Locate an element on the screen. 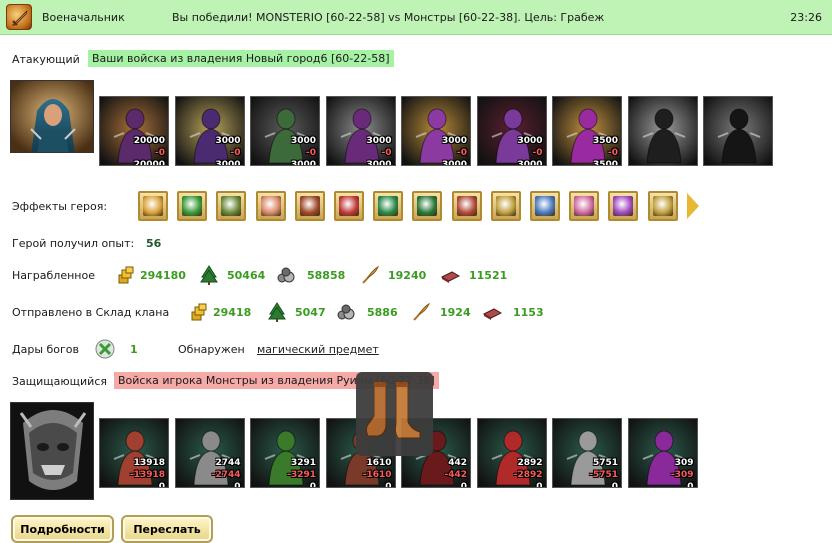 The height and width of the screenshot is (543, 832). unit-count: 5751 is located at coordinates (605, 463).